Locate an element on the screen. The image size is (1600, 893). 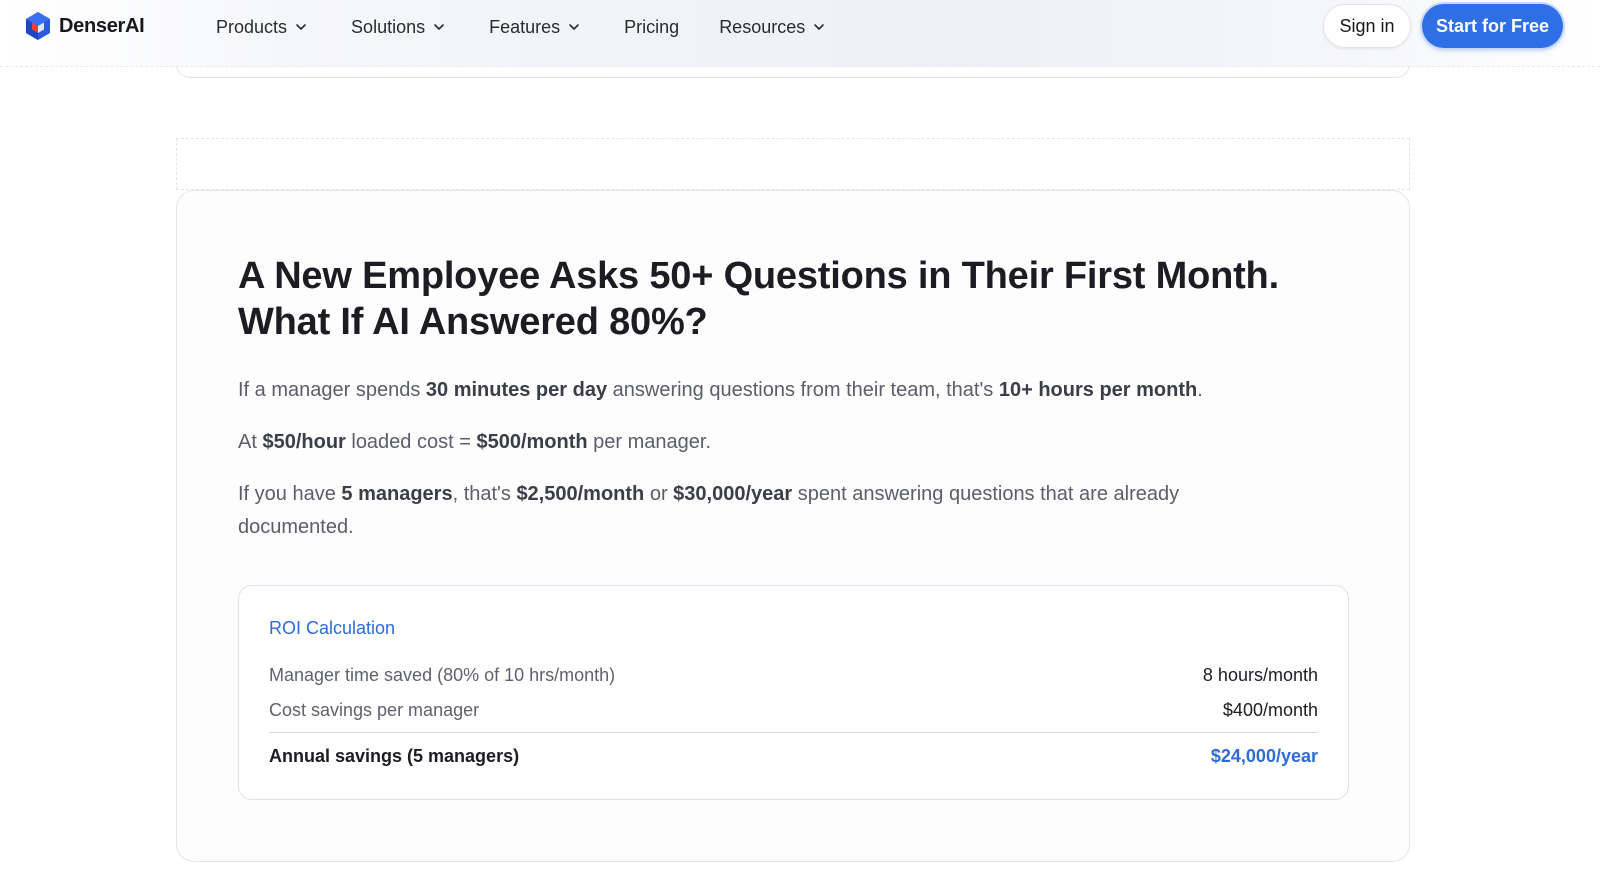
emphasis: $2,500/month is located at coordinates (580, 494).